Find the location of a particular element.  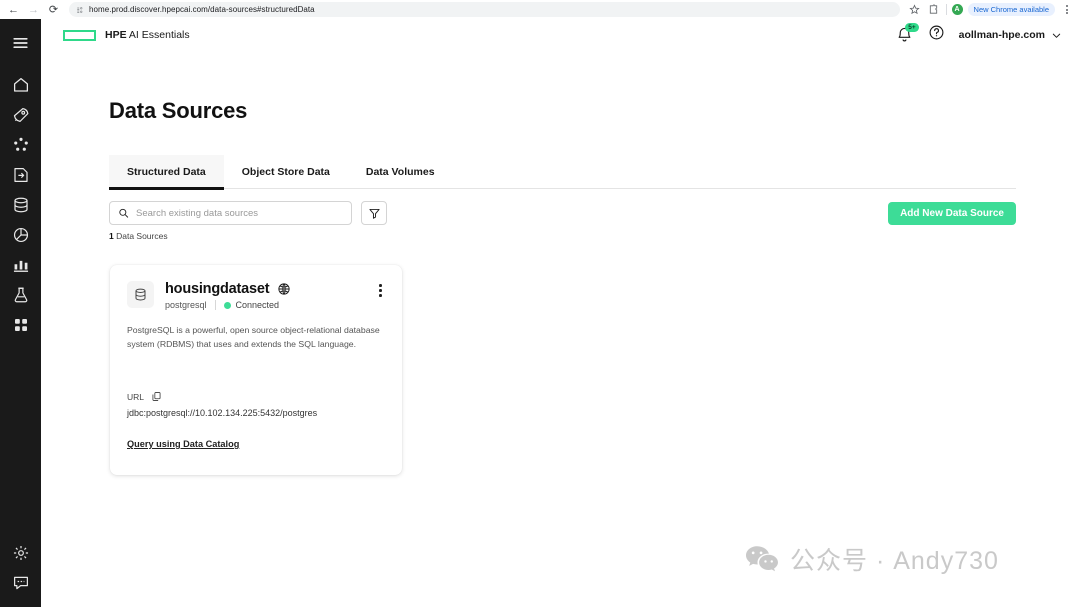

notification-badge: 5+ is located at coordinates (912, 27).